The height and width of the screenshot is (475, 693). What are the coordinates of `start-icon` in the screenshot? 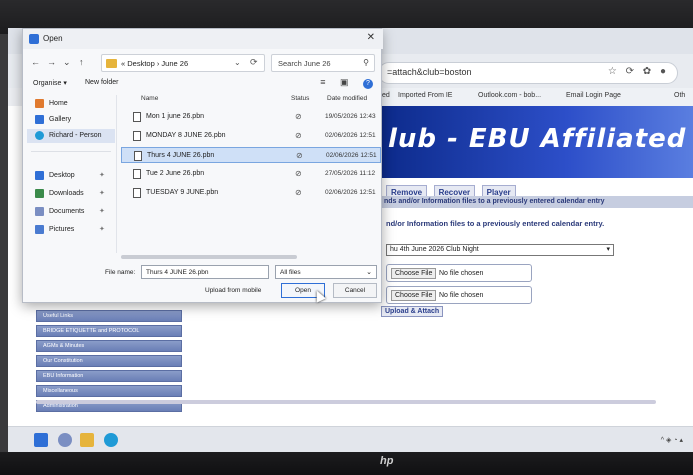 It's located at (41, 440).